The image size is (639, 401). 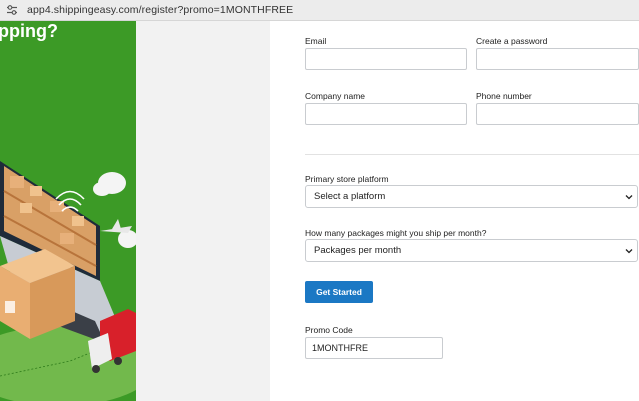 What do you see at coordinates (471, 196) in the screenshot?
I see `platform-select: Select a platform` at bounding box center [471, 196].